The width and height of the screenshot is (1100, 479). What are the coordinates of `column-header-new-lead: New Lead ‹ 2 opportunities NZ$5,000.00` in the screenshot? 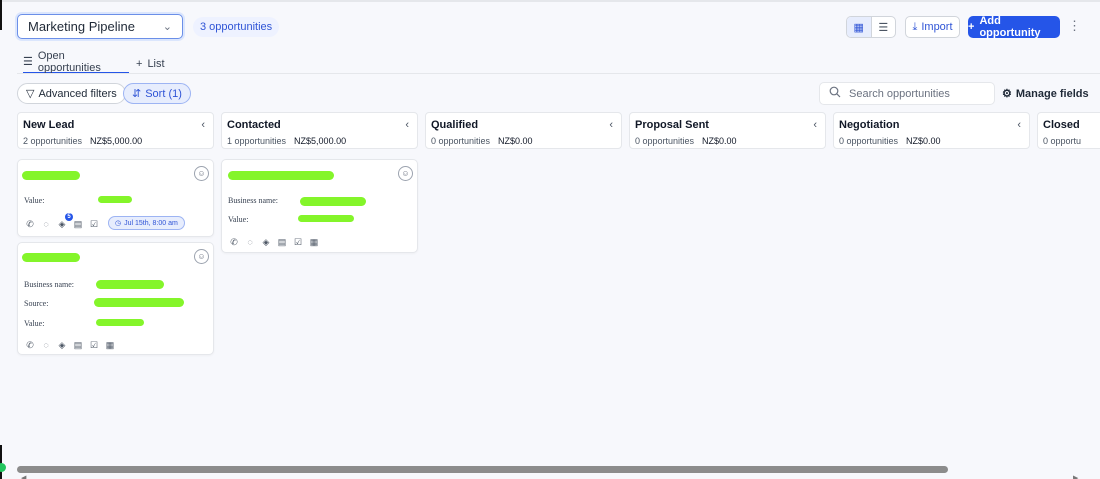 It's located at (115, 130).